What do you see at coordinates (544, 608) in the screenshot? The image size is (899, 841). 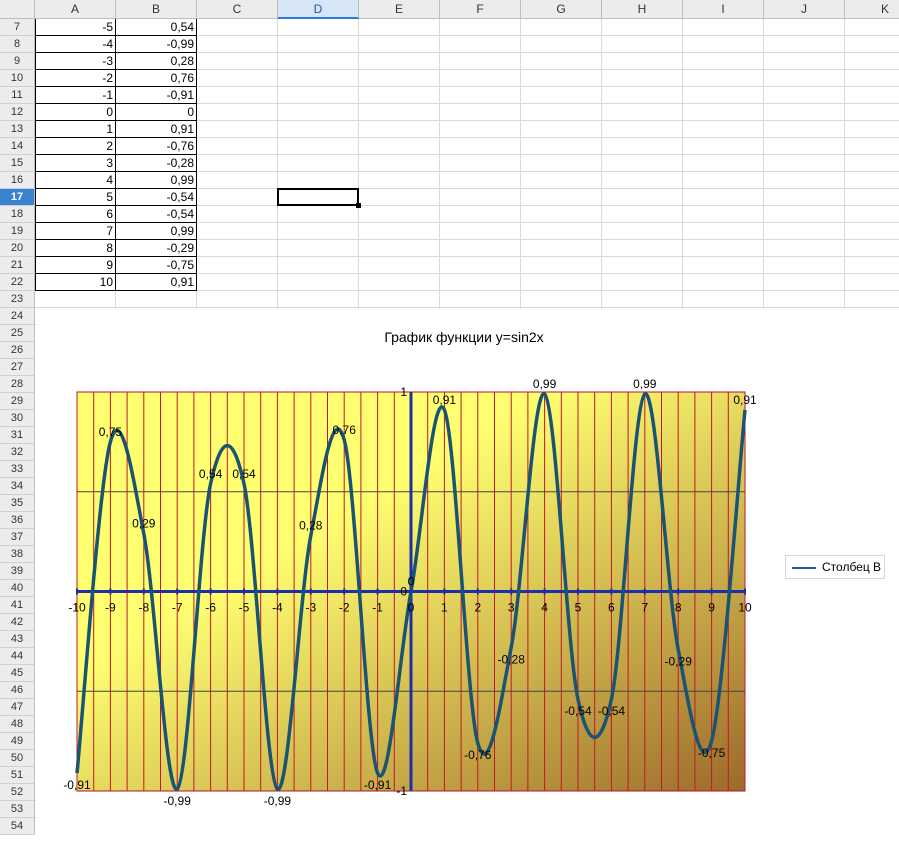 I see `x-tick-label: 4` at bounding box center [544, 608].